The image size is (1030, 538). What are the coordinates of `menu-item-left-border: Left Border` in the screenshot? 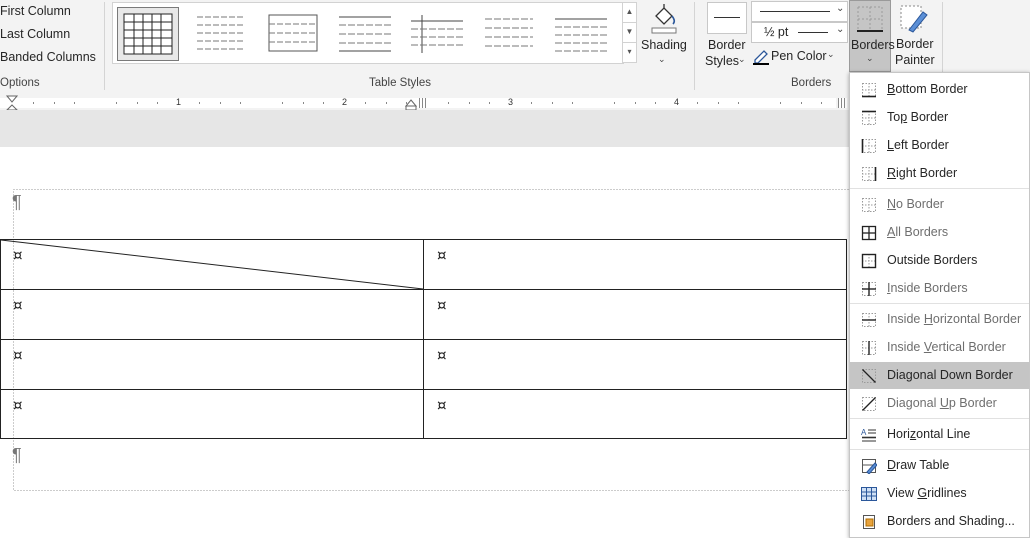 It's located at (939, 145).